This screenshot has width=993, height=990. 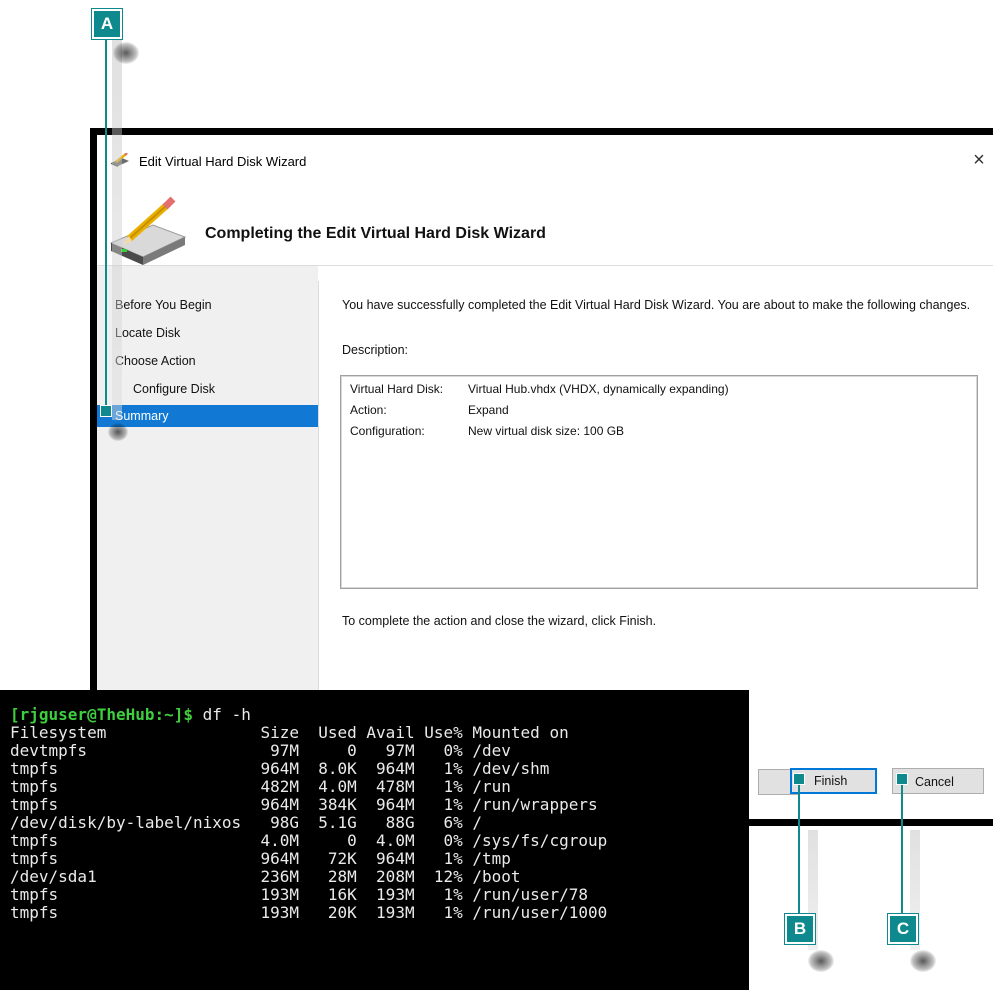 What do you see at coordinates (174, 389) in the screenshot?
I see `nav-item-configure-disk: Configure Disk` at bounding box center [174, 389].